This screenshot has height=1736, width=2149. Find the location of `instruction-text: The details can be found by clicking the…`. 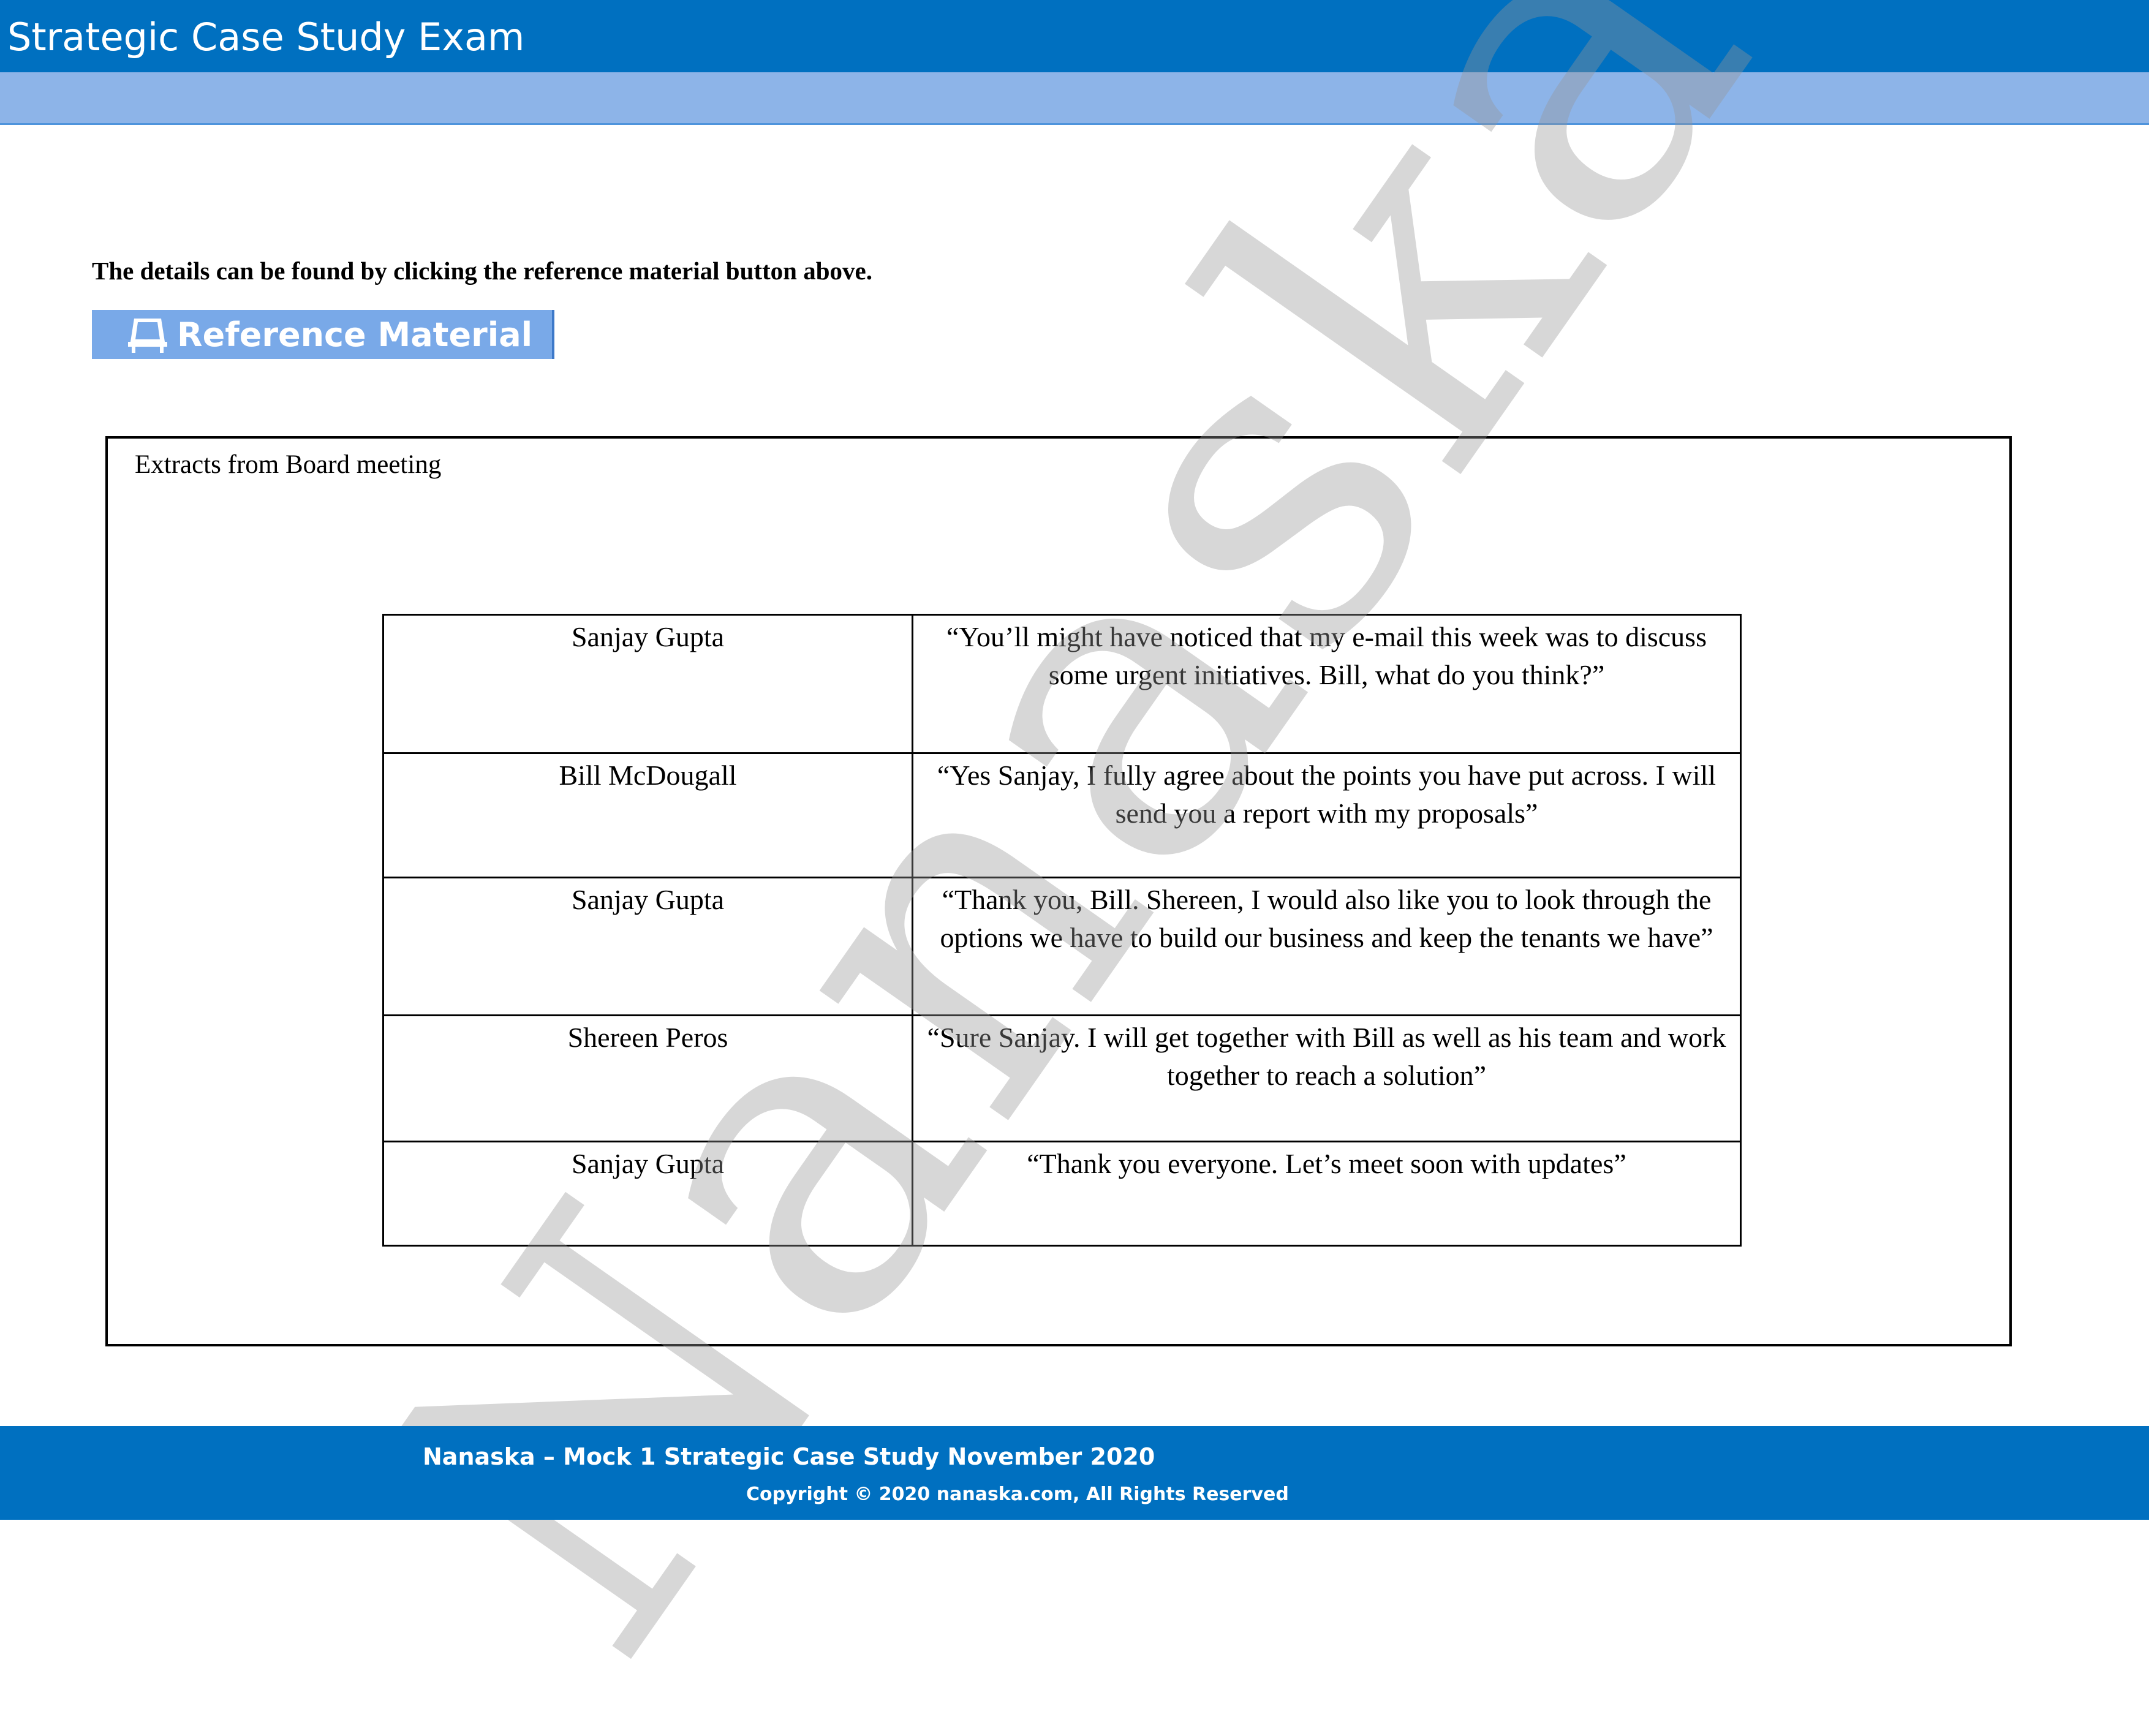

instruction-text: The details can be found by clicking the… is located at coordinates (482, 271).